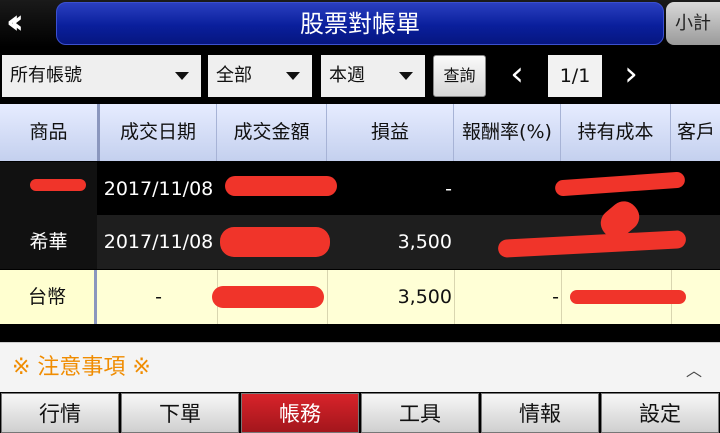 The image size is (720, 433). Describe the element at coordinates (360, 412) in the screenshot. I see `bottom-tab-bar: 行情 下單 帳務 工具 情報 設定` at that location.